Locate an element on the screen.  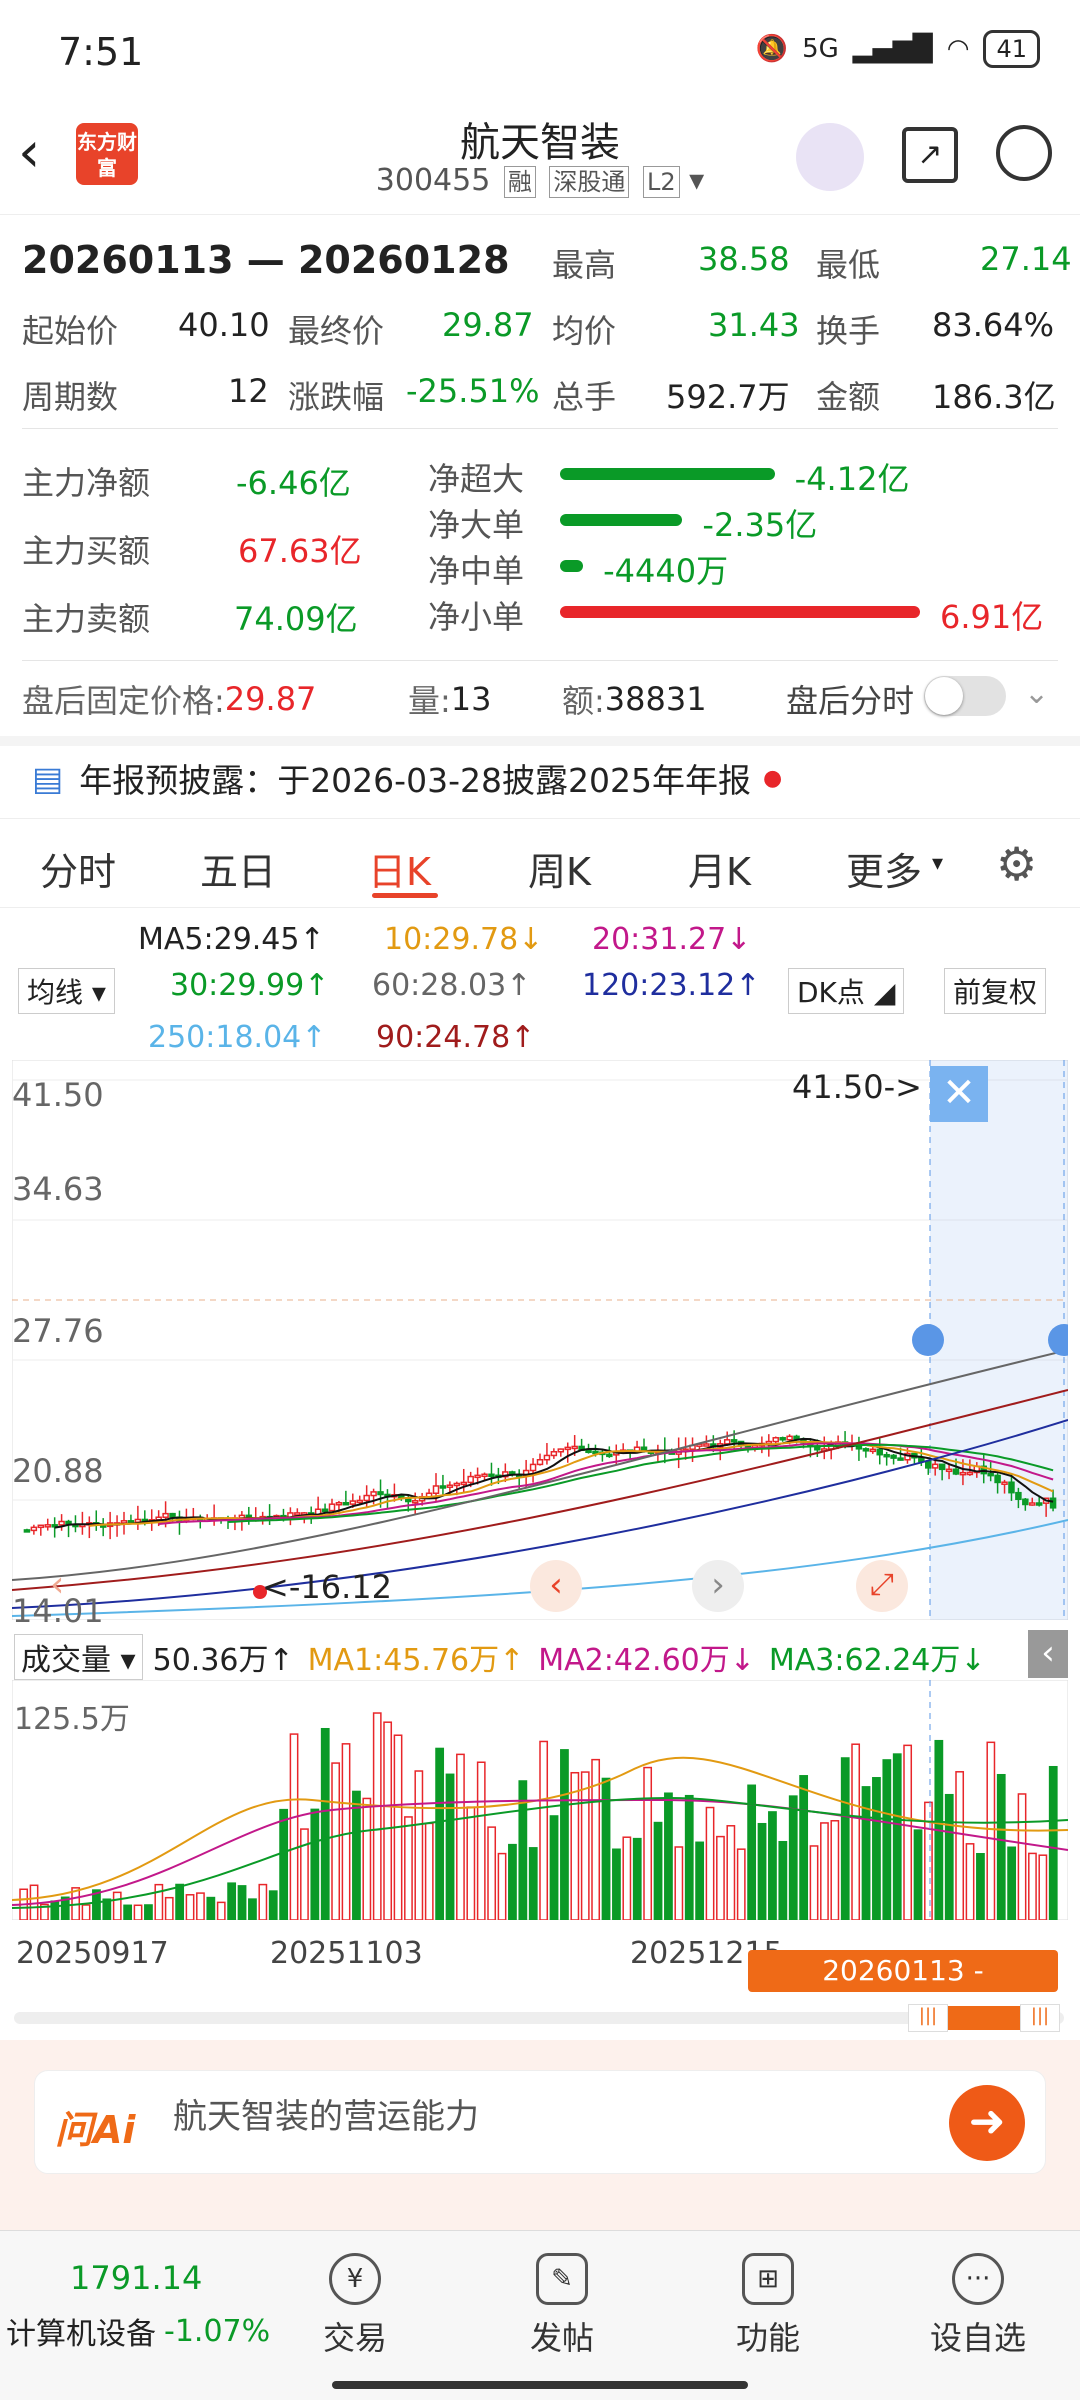
notice-bar: ▤ 年报预披露：于2026-03-28披露2025年年报 ● is located at coordinates (407, 778).